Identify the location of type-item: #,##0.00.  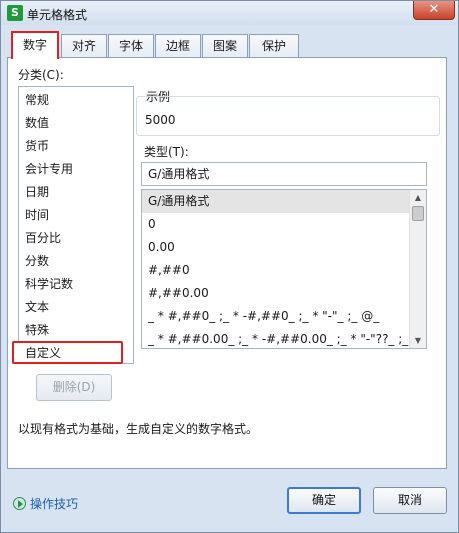
(276, 293).